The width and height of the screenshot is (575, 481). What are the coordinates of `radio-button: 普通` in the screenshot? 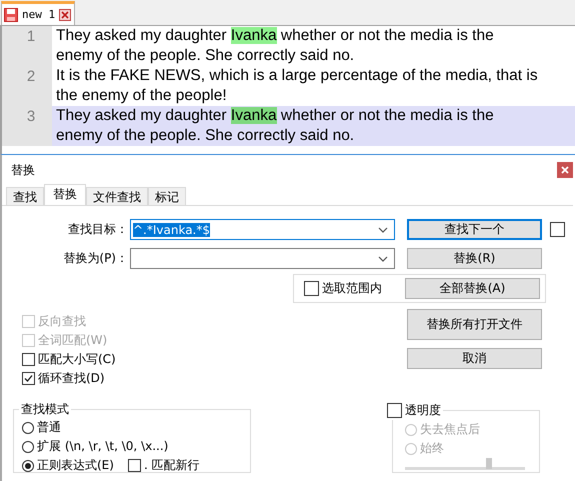 It's located at (136, 427).